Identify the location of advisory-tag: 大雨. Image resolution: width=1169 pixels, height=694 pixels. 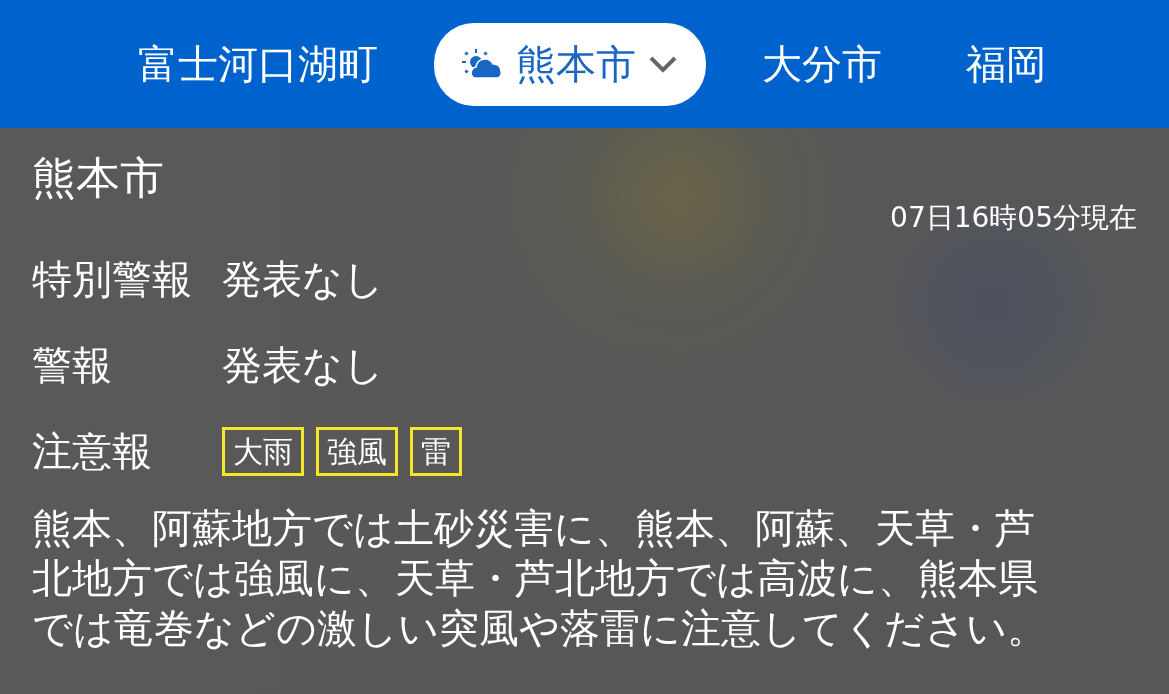
(263, 452).